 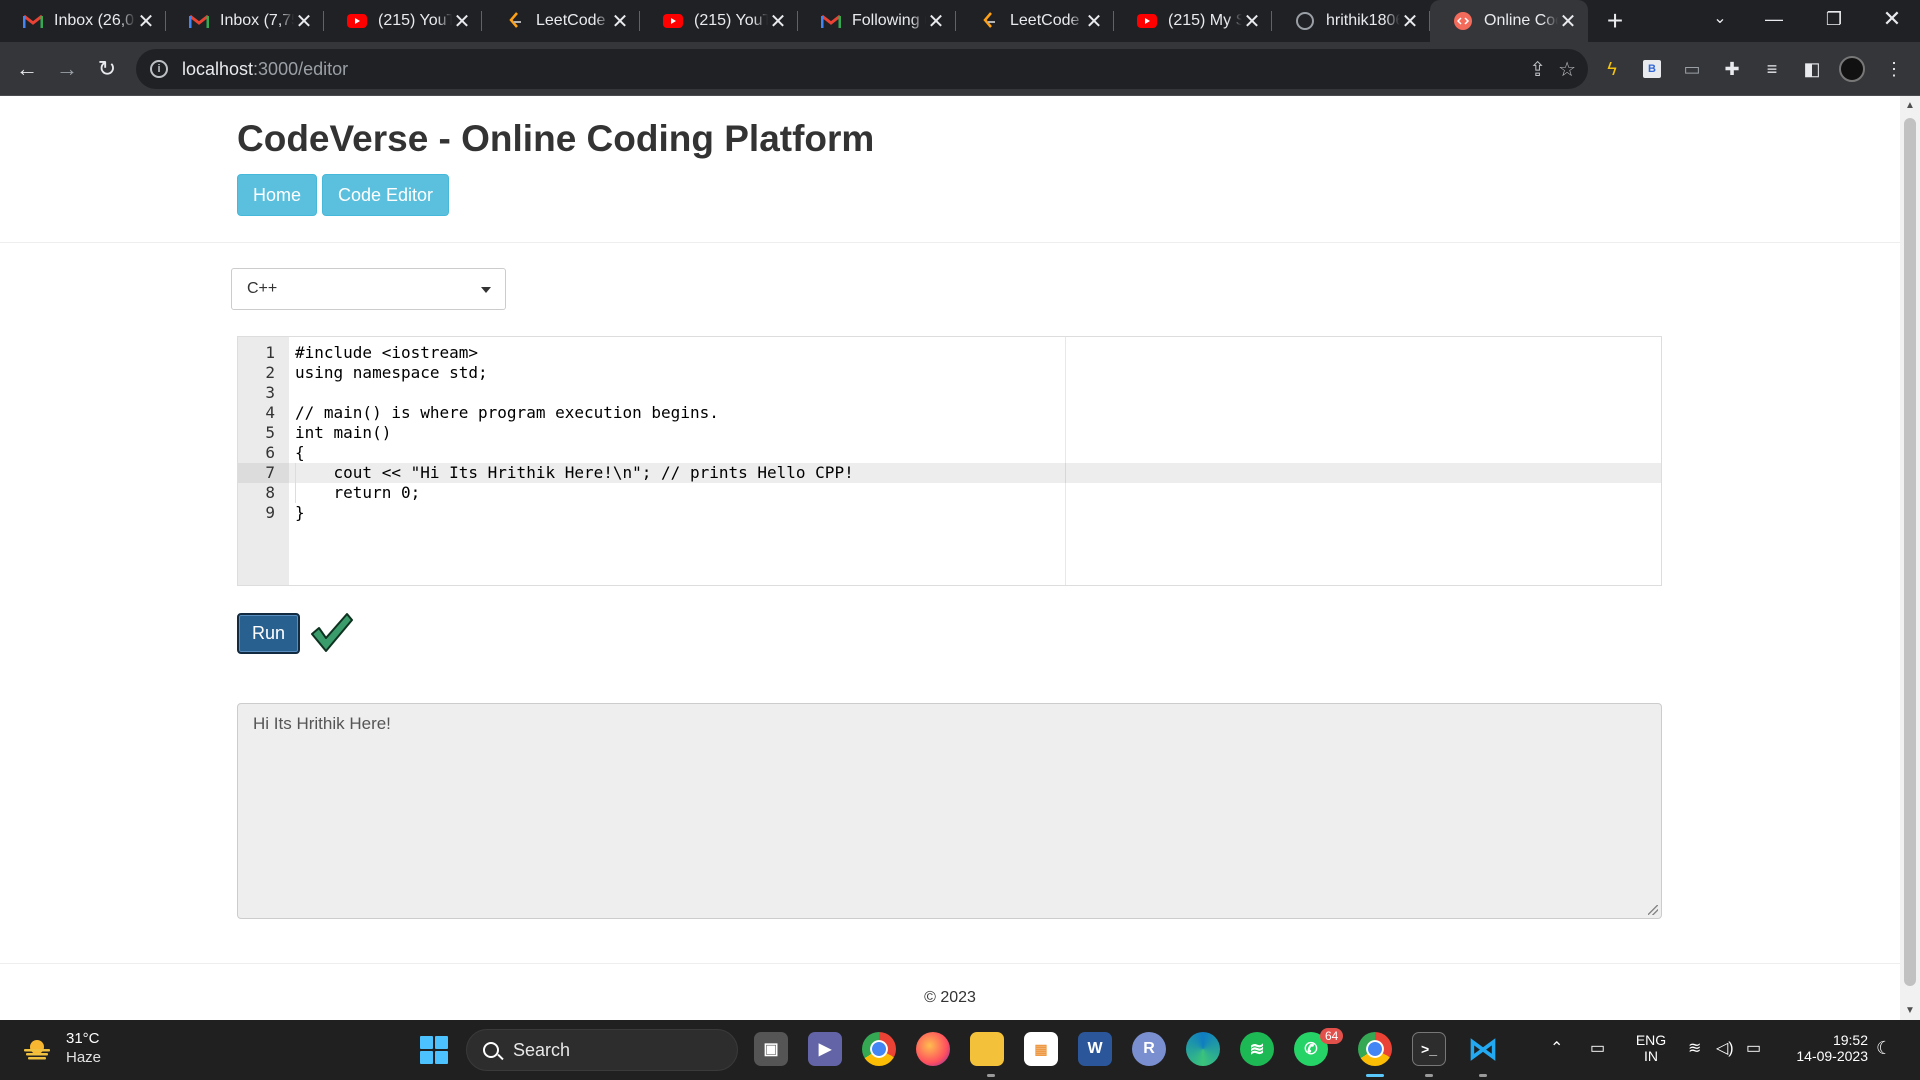 I want to click on bookmark-star-icon: ☆, so click(x=1567, y=69).